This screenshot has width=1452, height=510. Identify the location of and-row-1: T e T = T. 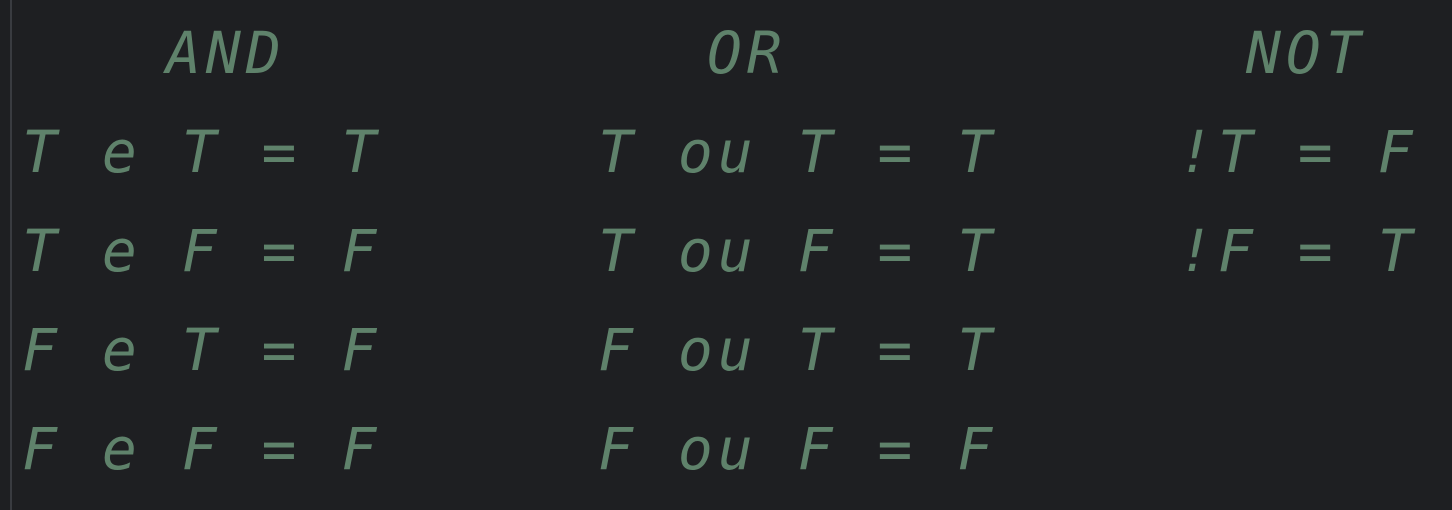
(202, 152).